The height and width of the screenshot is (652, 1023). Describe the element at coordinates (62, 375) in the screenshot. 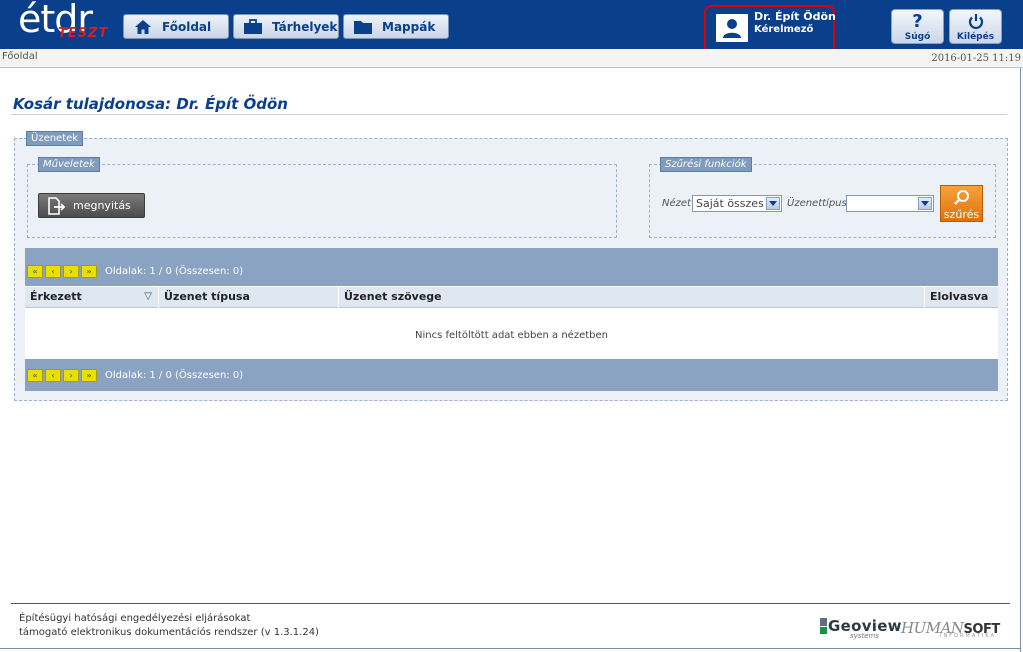

I see `pager-bottom-buttons: « ‹ › »` at that location.